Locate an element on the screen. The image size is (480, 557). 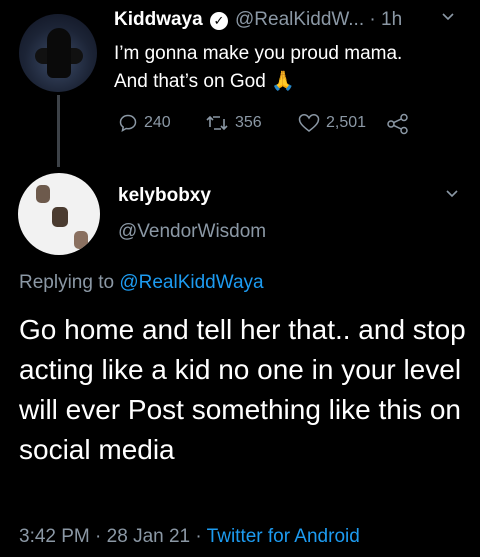
share-icon is located at coordinates (397, 124).